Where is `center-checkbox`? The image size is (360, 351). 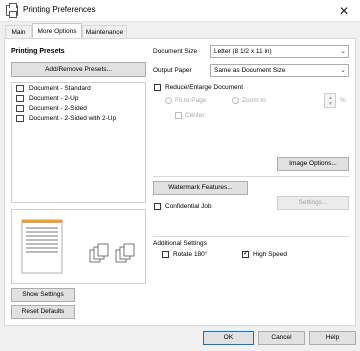 center-checkbox is located at coordinates (178, 115).